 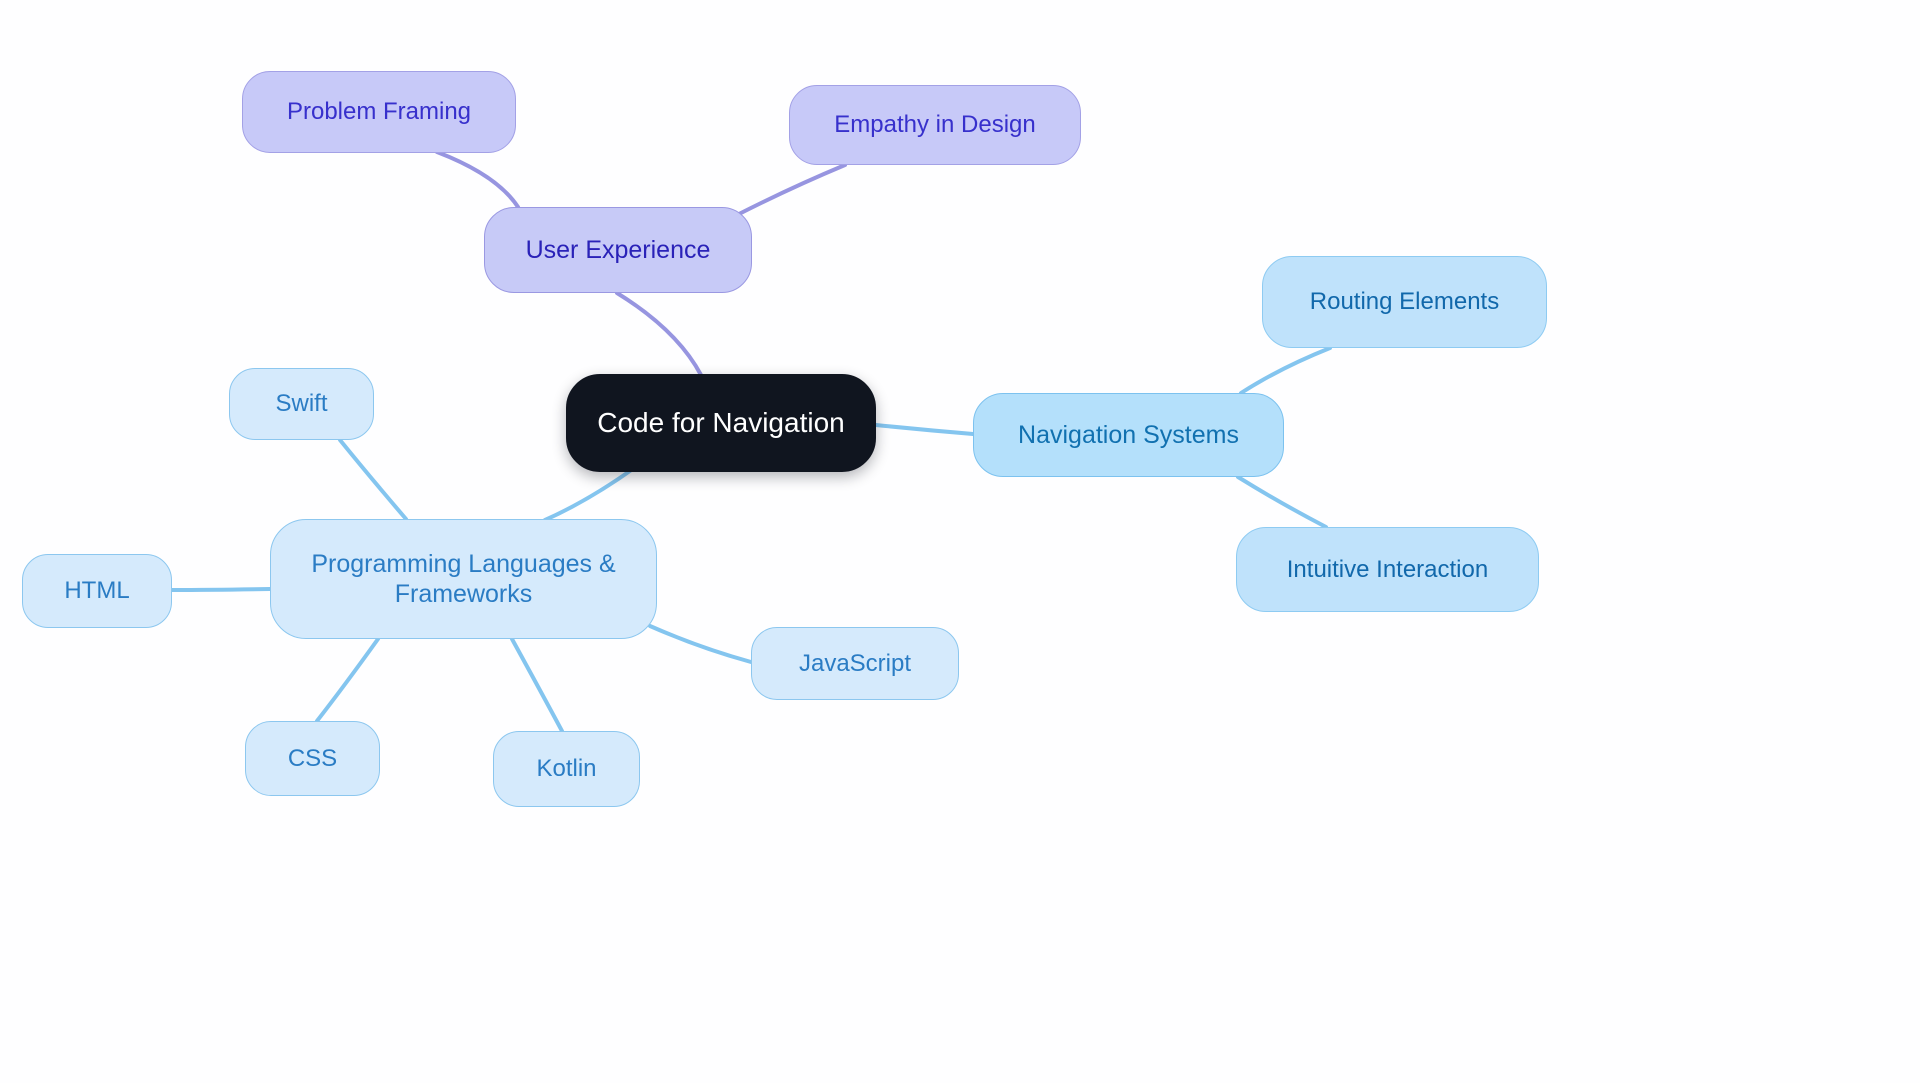 I want to click on node-kotlin: Kotlin, so click(x=566, y=769).